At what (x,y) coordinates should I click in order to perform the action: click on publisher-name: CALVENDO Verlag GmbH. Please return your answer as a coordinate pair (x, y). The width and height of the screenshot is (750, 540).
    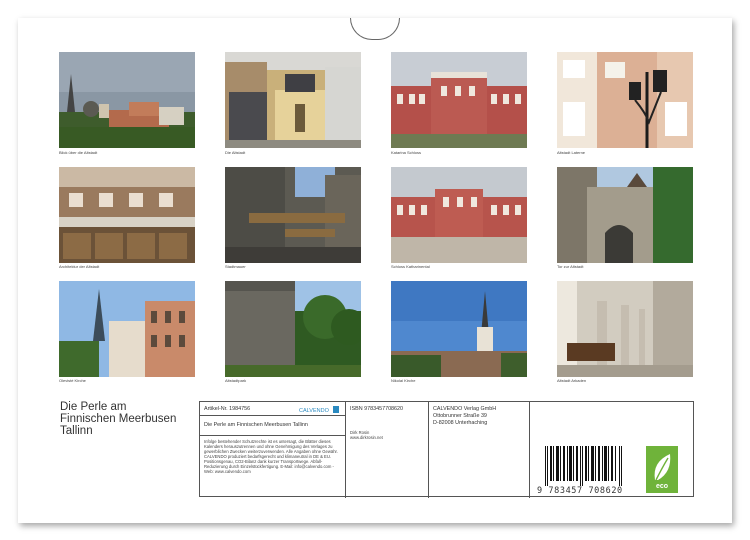
    Looking at the image, I should click on (465, 409).